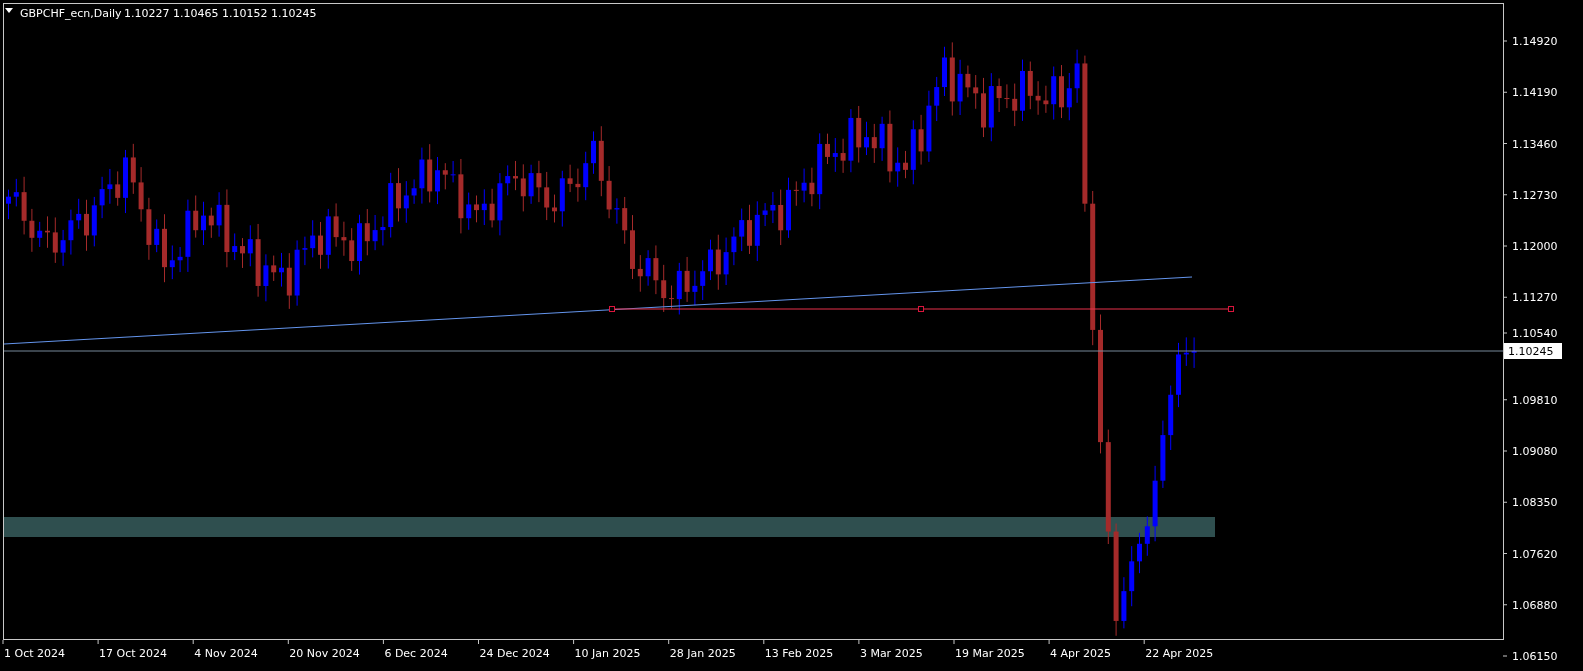 Image resolution: width=1583 pixels, height=671 pixels. What do you see at coordinates (1535, 144) in the screenshot?
I see `price-label: 1.13460` at bounding box center [1535, 144].